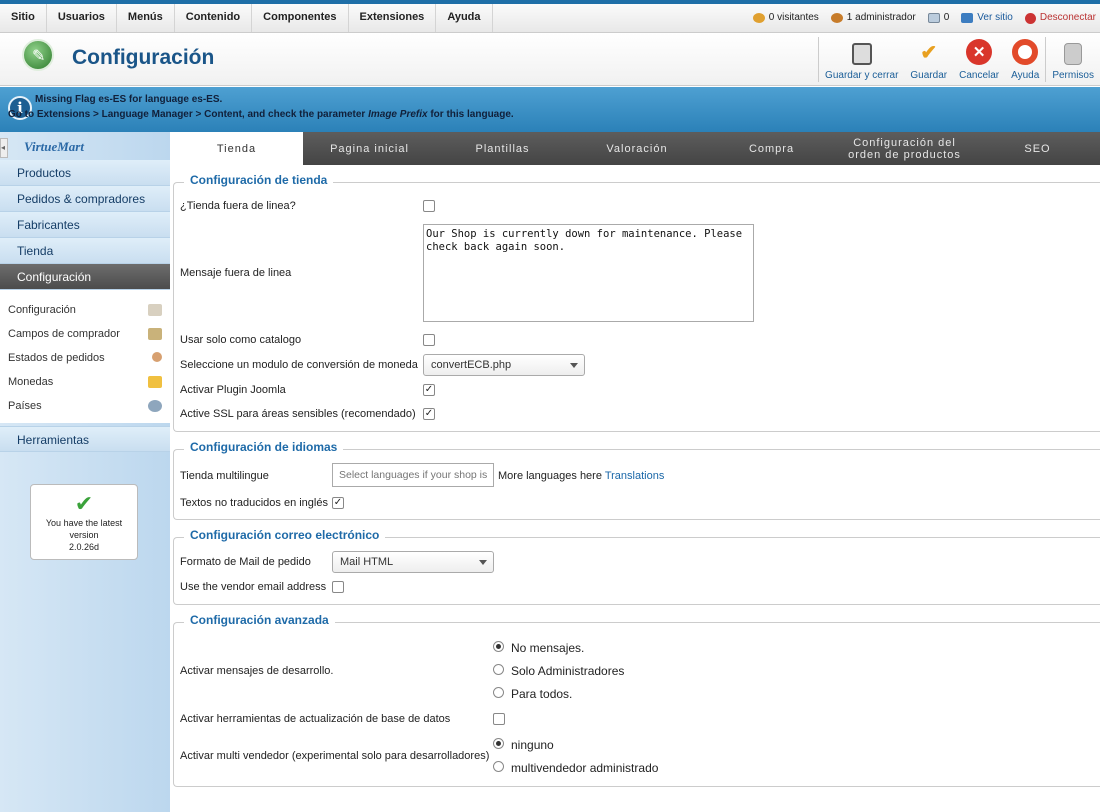 This screenshot has height=812, width=1100. Describe the element at coordinates (259, 620) in the screenshot. I see `section-title: Configuración avanzada` at that location.